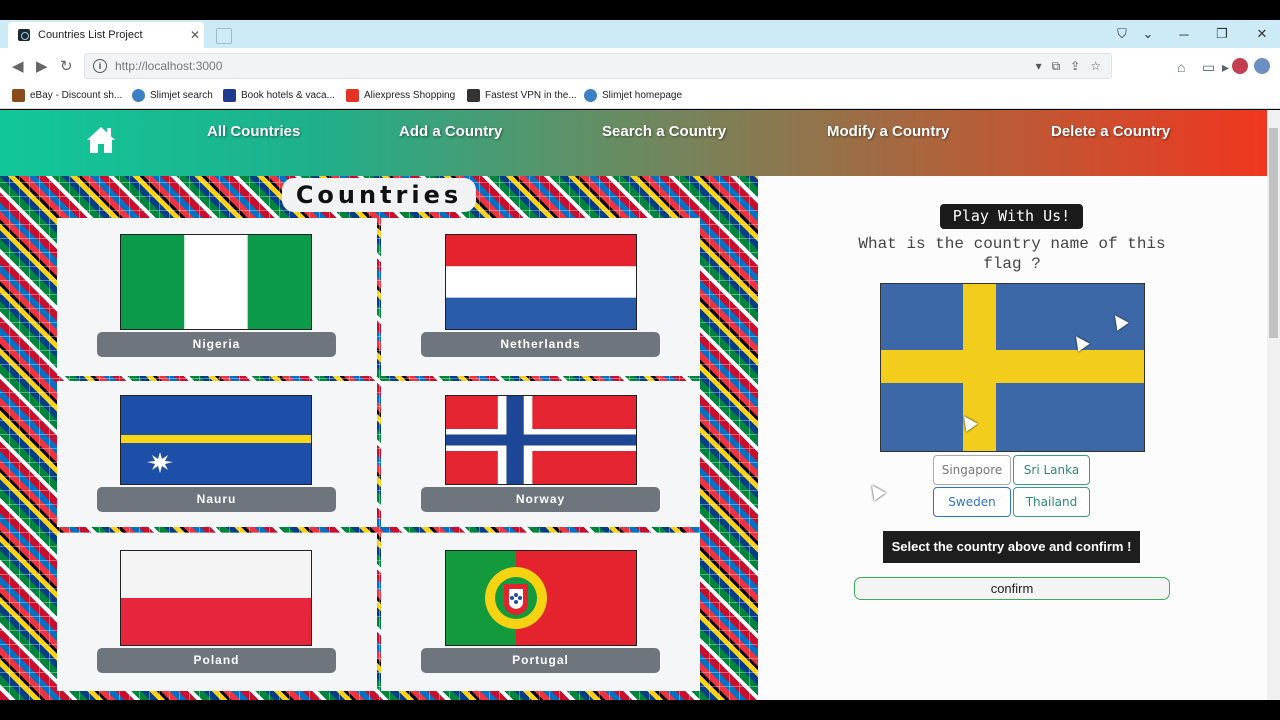  I want to click on profile-avatar-icon, so click(1240, 66).